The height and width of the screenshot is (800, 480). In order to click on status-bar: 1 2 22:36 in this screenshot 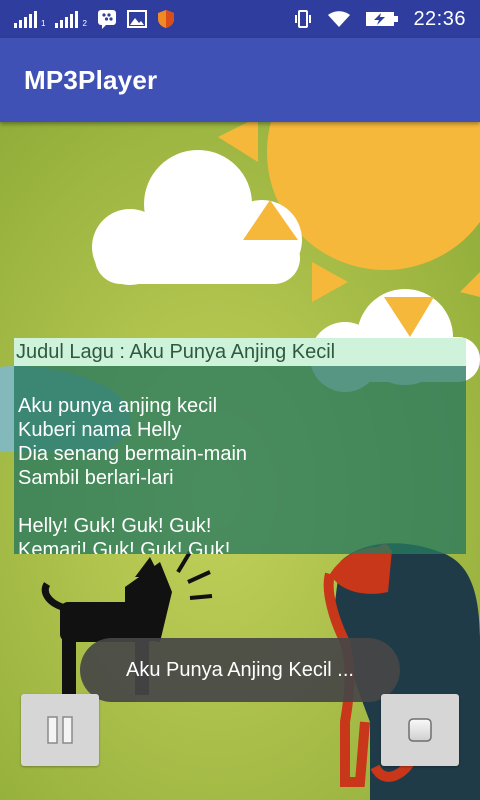, I will do `click(240, 19)`.